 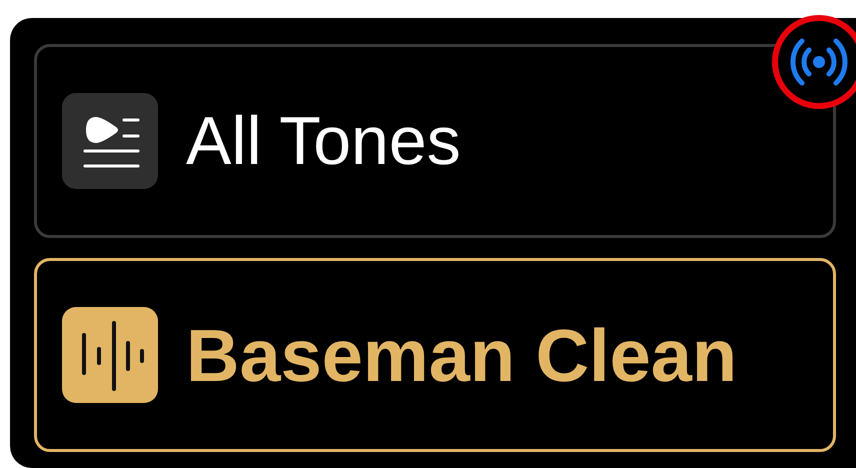 I want to click on tone-name: All Tones, so click(x=323, y=141).